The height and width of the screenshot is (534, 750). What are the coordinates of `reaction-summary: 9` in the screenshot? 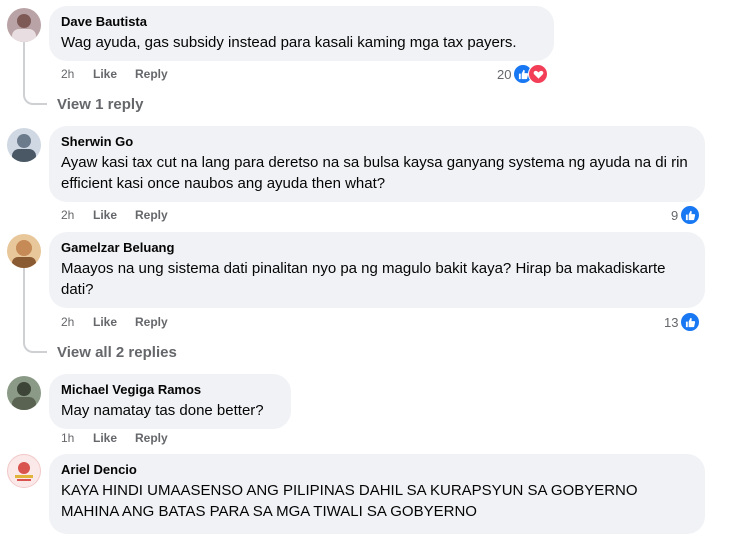 It's located at (686, 215).